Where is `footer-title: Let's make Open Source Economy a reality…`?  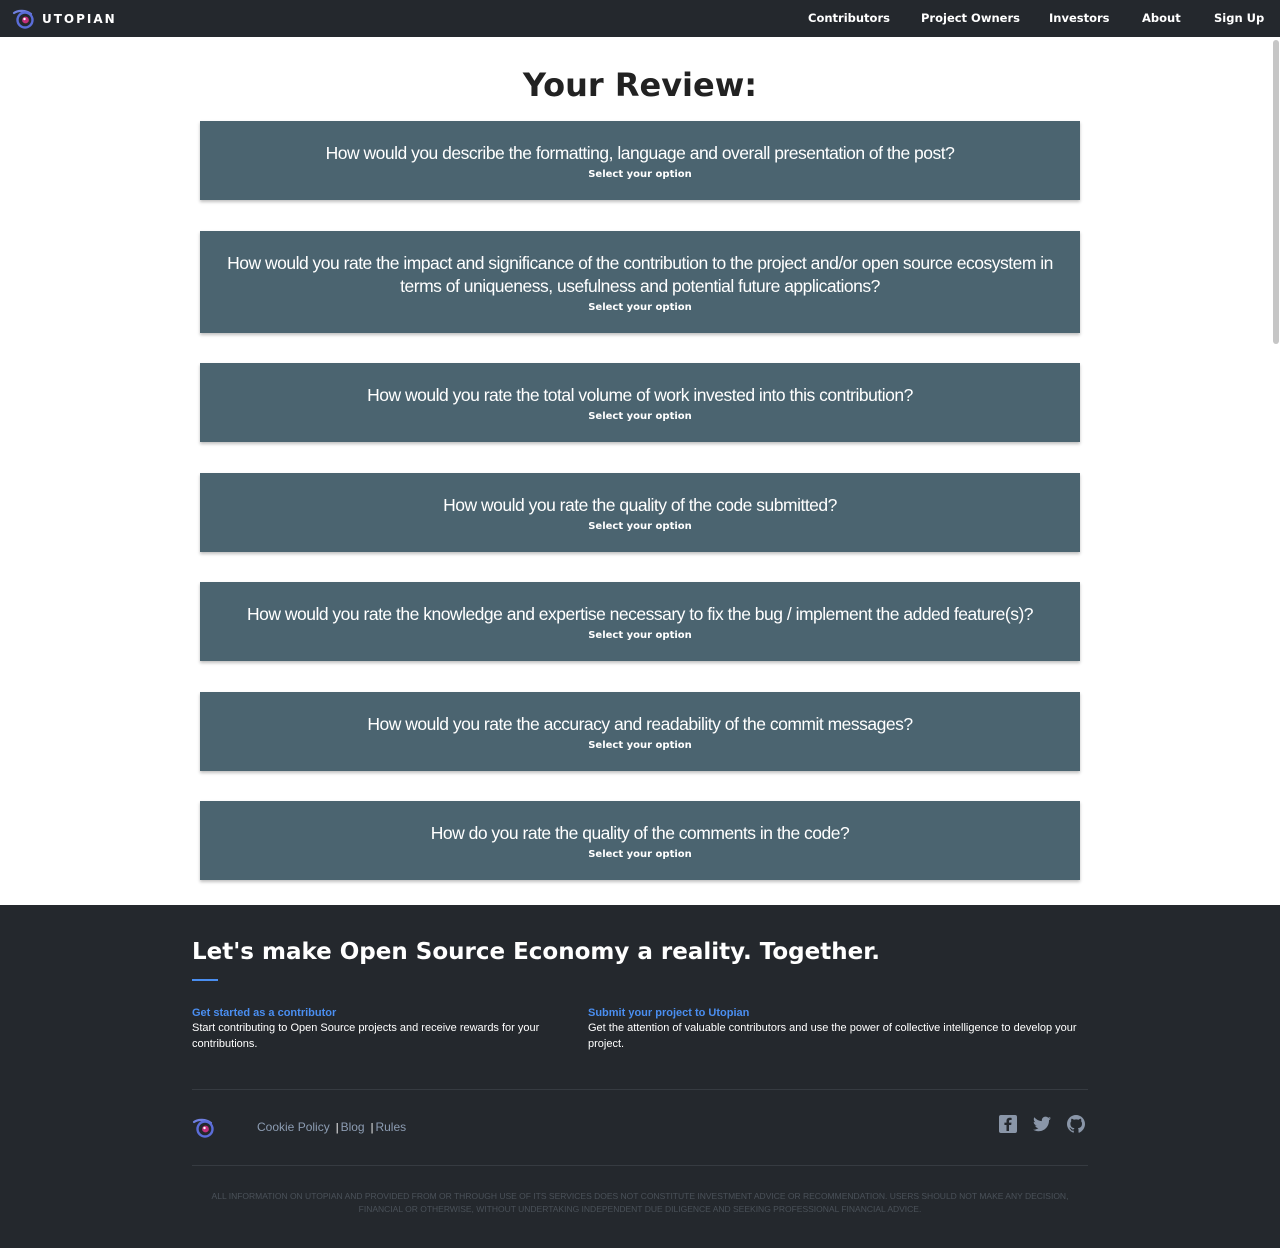
footer-title: Let's make Open Source Economy a reality… is located at coordinates (536, 952).